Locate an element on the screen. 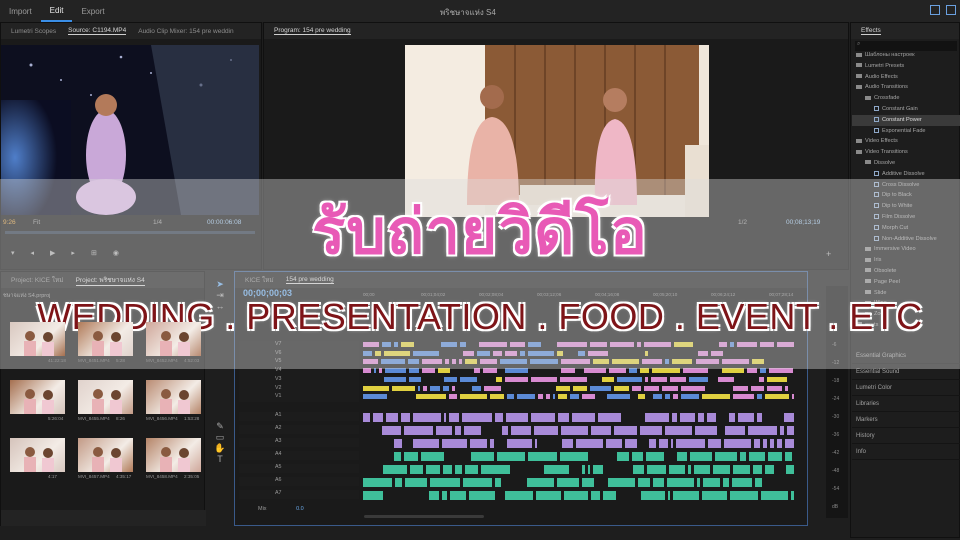 This screenshot has height=540, width=960. share-icon is located at coordinates (951, 10).